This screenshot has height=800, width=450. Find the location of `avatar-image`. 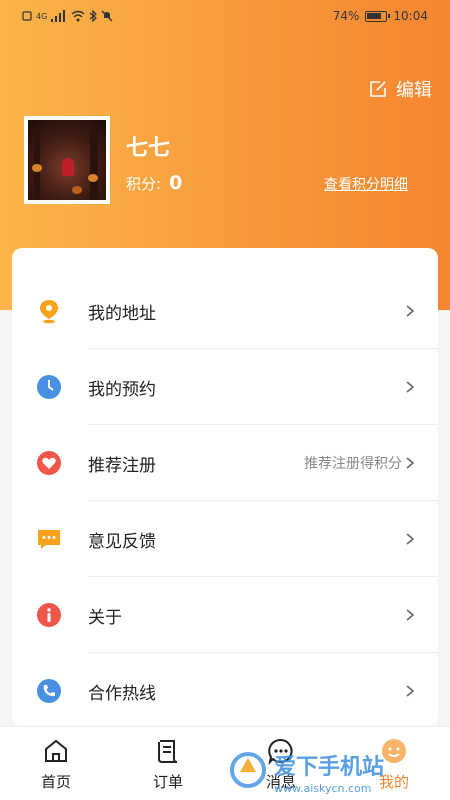

avatar-image is located at coordinates (67, 160).